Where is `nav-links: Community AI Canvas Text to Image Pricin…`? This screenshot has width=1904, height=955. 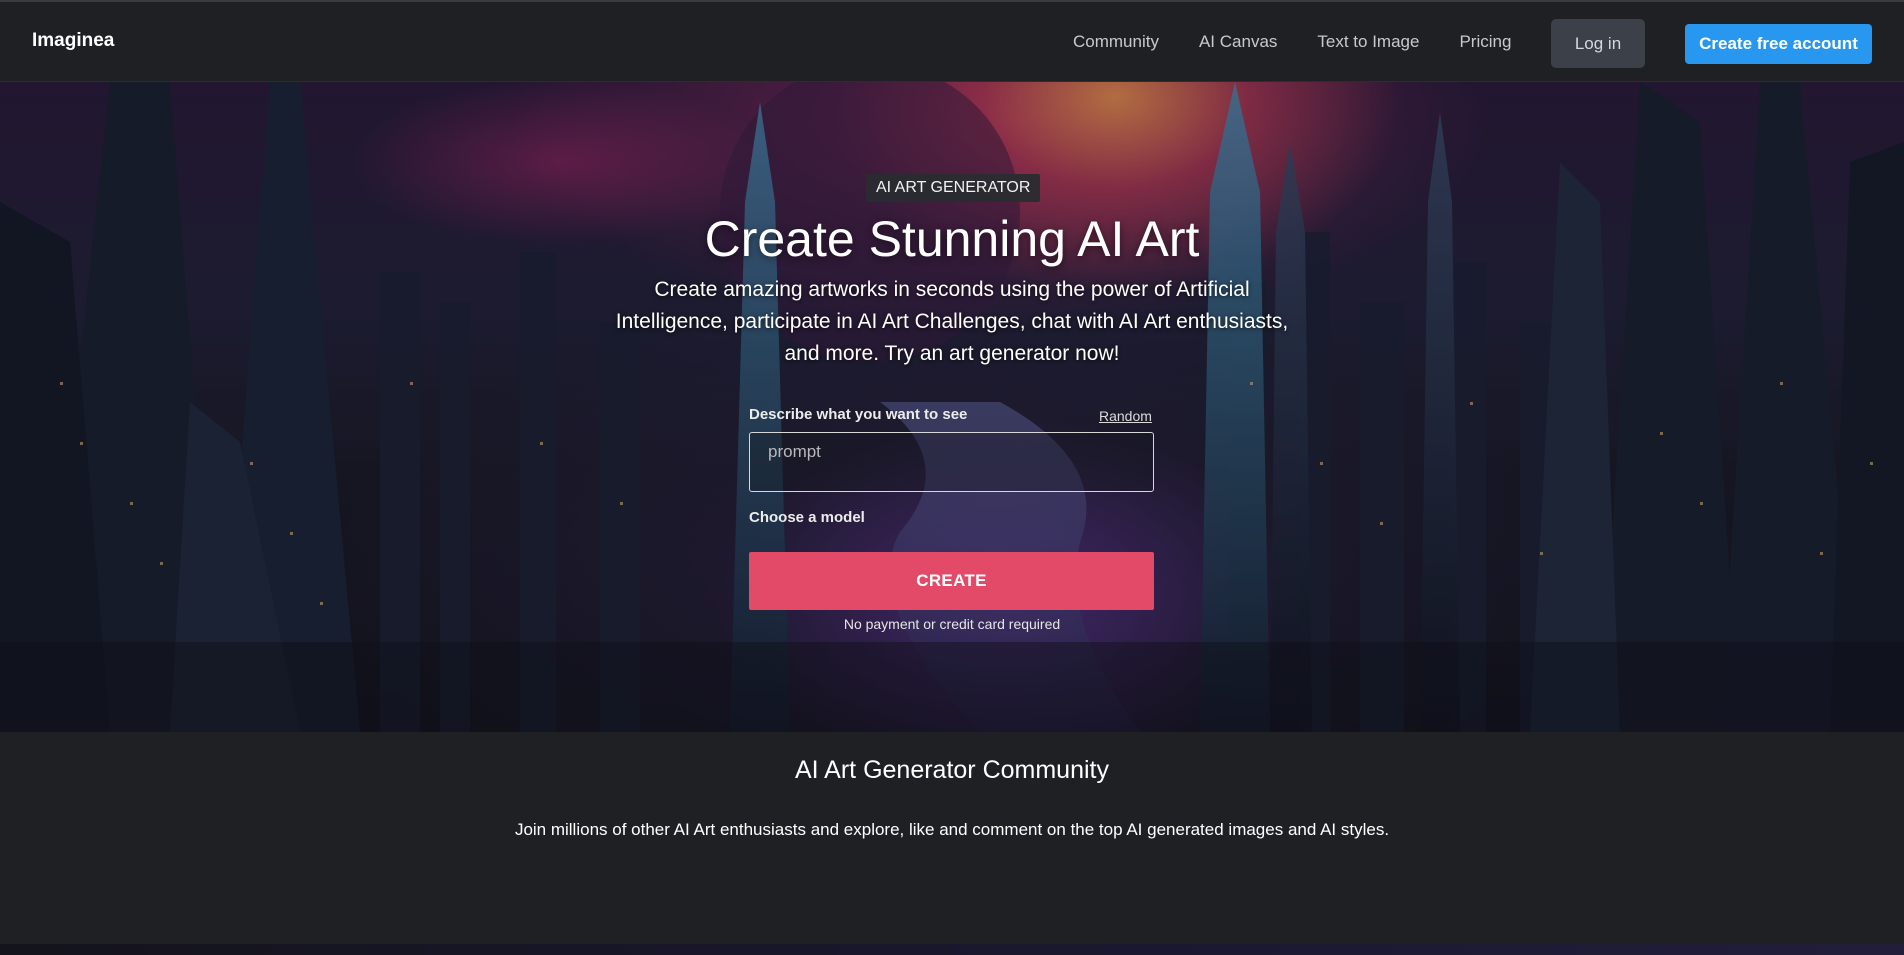 nav-links: Community AI Canvas Text to Image Pricin… is located at coordinates (1292, 42).